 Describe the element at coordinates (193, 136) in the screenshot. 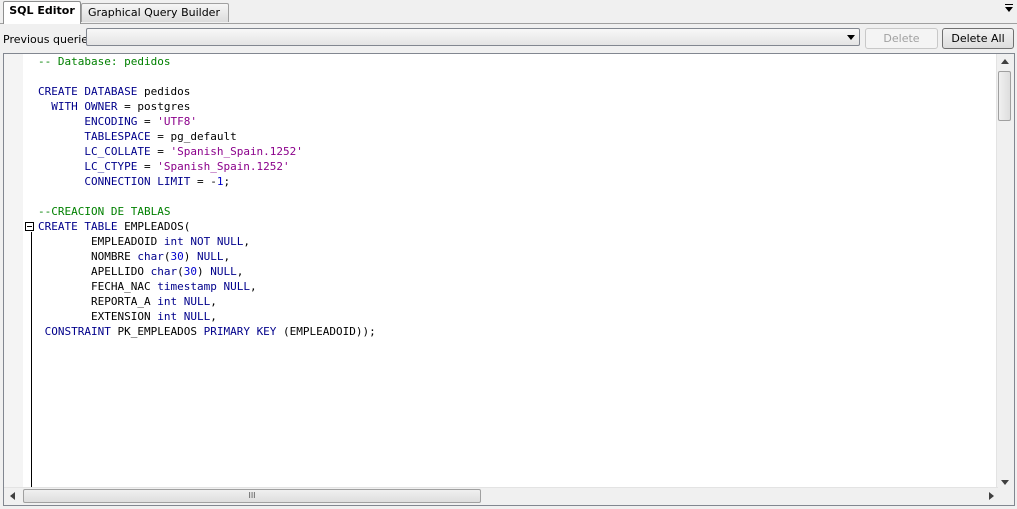

I see `code-token: = pg_default` at that location.